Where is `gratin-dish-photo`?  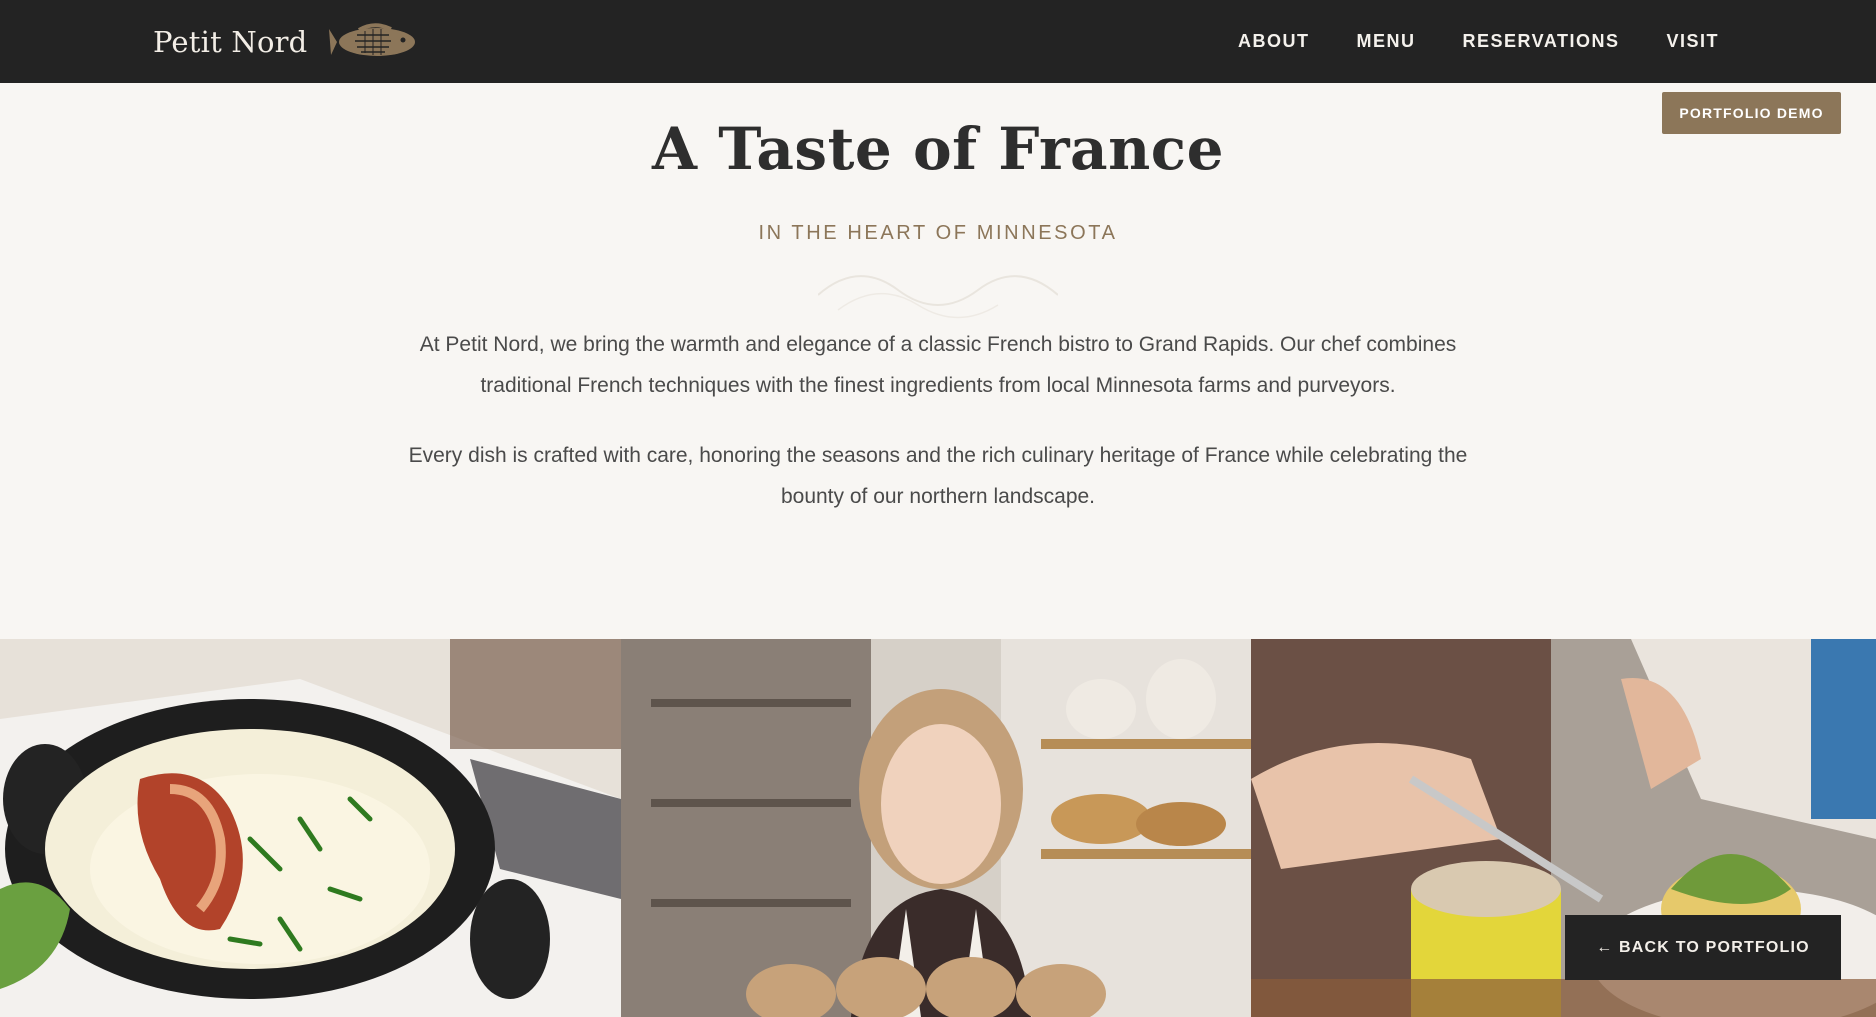 gratin-dish-photo is located at coordinates (310, 828).